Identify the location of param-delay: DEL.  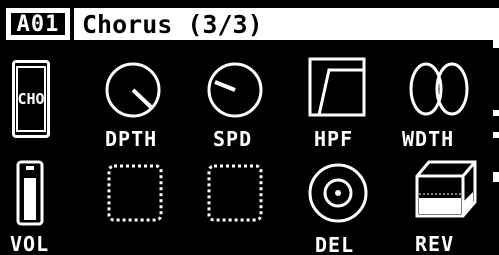
(338, 207).